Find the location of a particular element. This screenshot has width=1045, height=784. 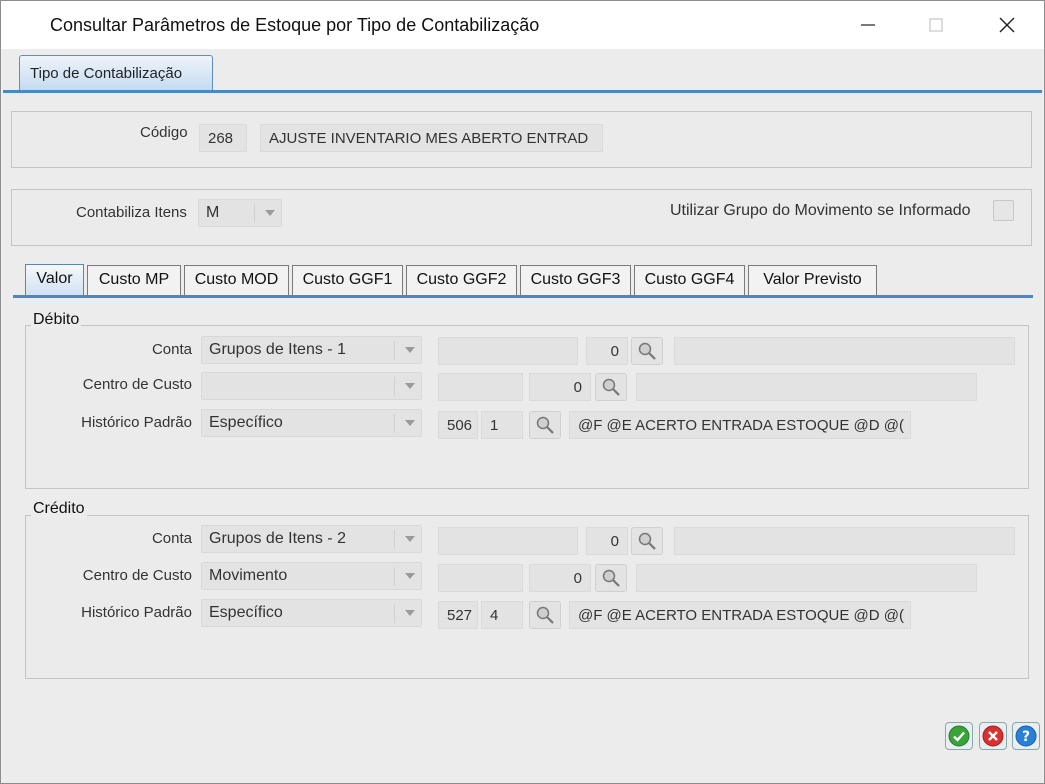

credito-conta-code-field: 0 is located at coordinates (607, 541).